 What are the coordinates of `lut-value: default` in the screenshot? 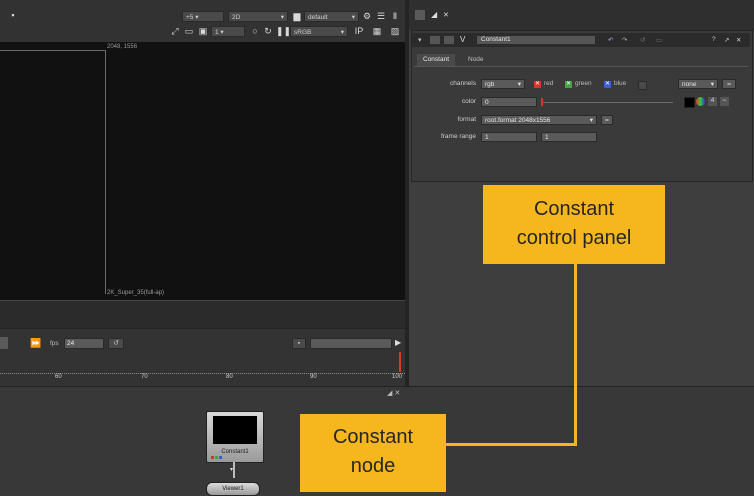 It's located at (318, 17).